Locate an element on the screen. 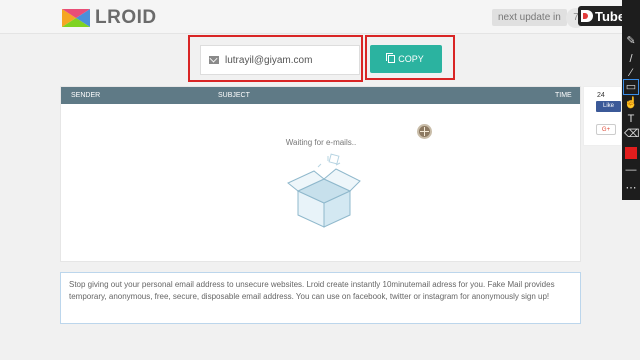 This screenshot has height=360, width=640. cursor-icon: ☝ is located at coordinates (631, 103).